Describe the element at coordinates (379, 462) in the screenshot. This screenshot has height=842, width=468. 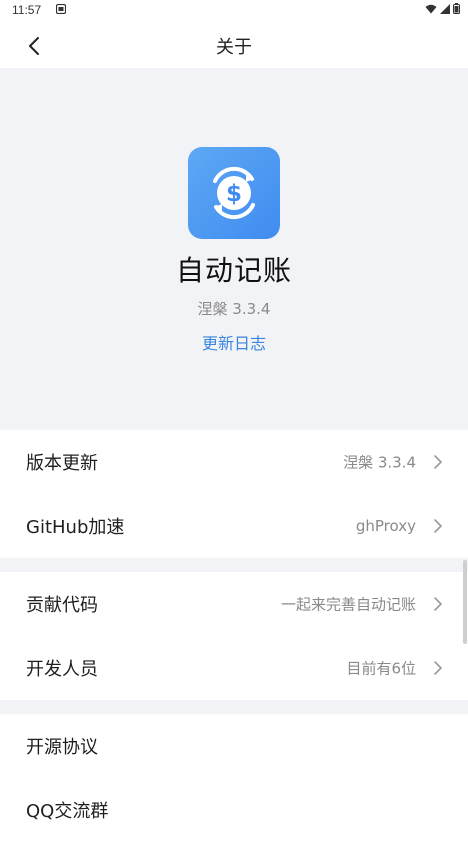
I see `row-value: 涅槃 3.3.4` at that location.